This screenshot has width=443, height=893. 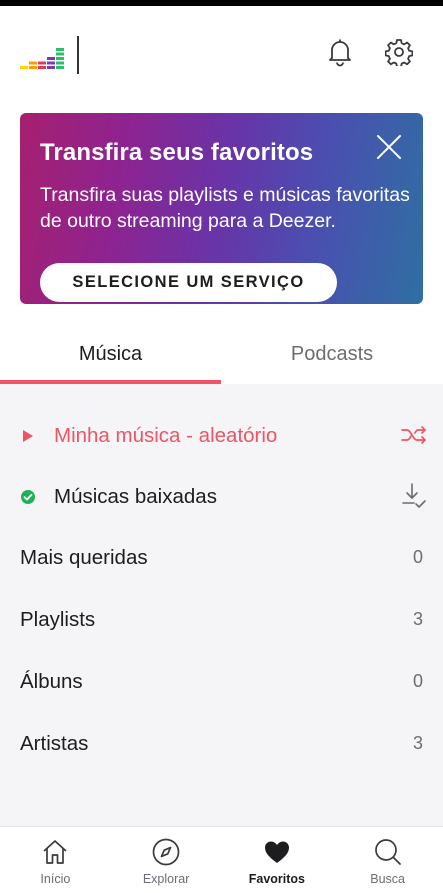 I want to click on nav-search-label: Busca, so click(x=387, y=879).